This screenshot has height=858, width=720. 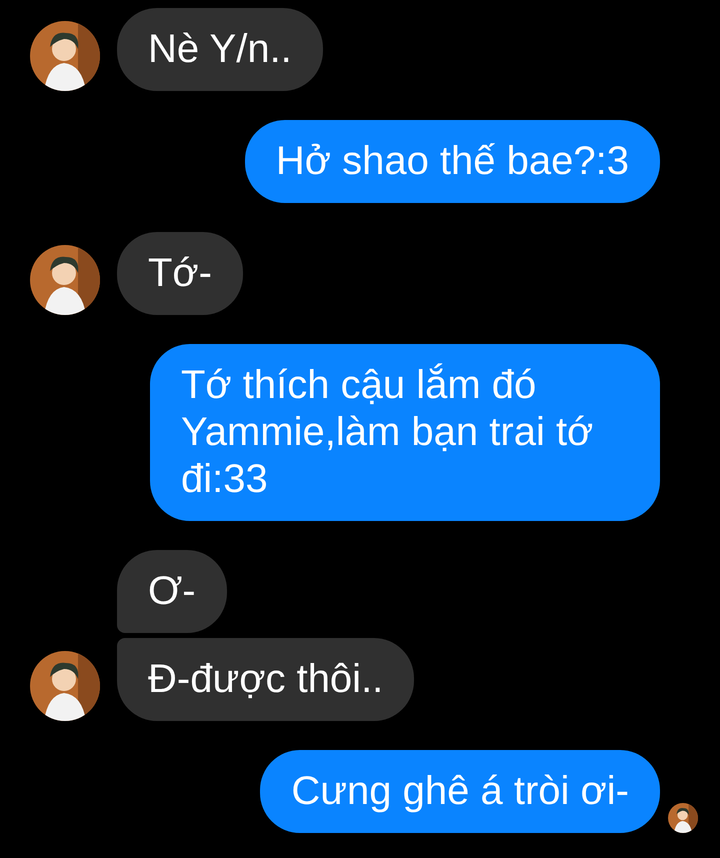 What do you see at coordinates (460, 791) in the screenshot?
I see `outgoing-message: Cưng ghê á tròi ơi-` at bounding box center [460, 791].